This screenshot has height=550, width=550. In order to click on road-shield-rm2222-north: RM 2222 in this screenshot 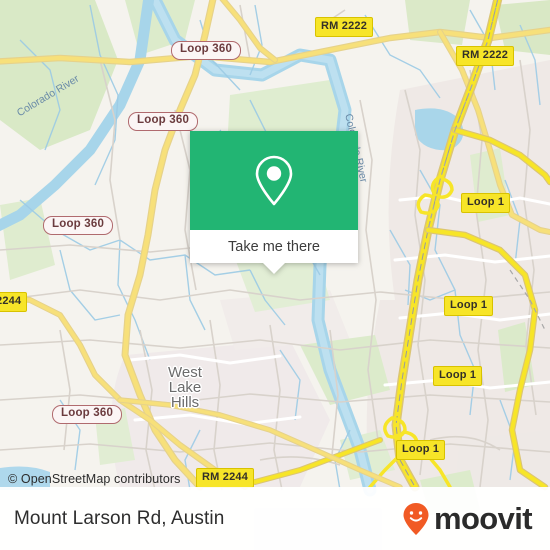, I will do `click(344, 27)`.